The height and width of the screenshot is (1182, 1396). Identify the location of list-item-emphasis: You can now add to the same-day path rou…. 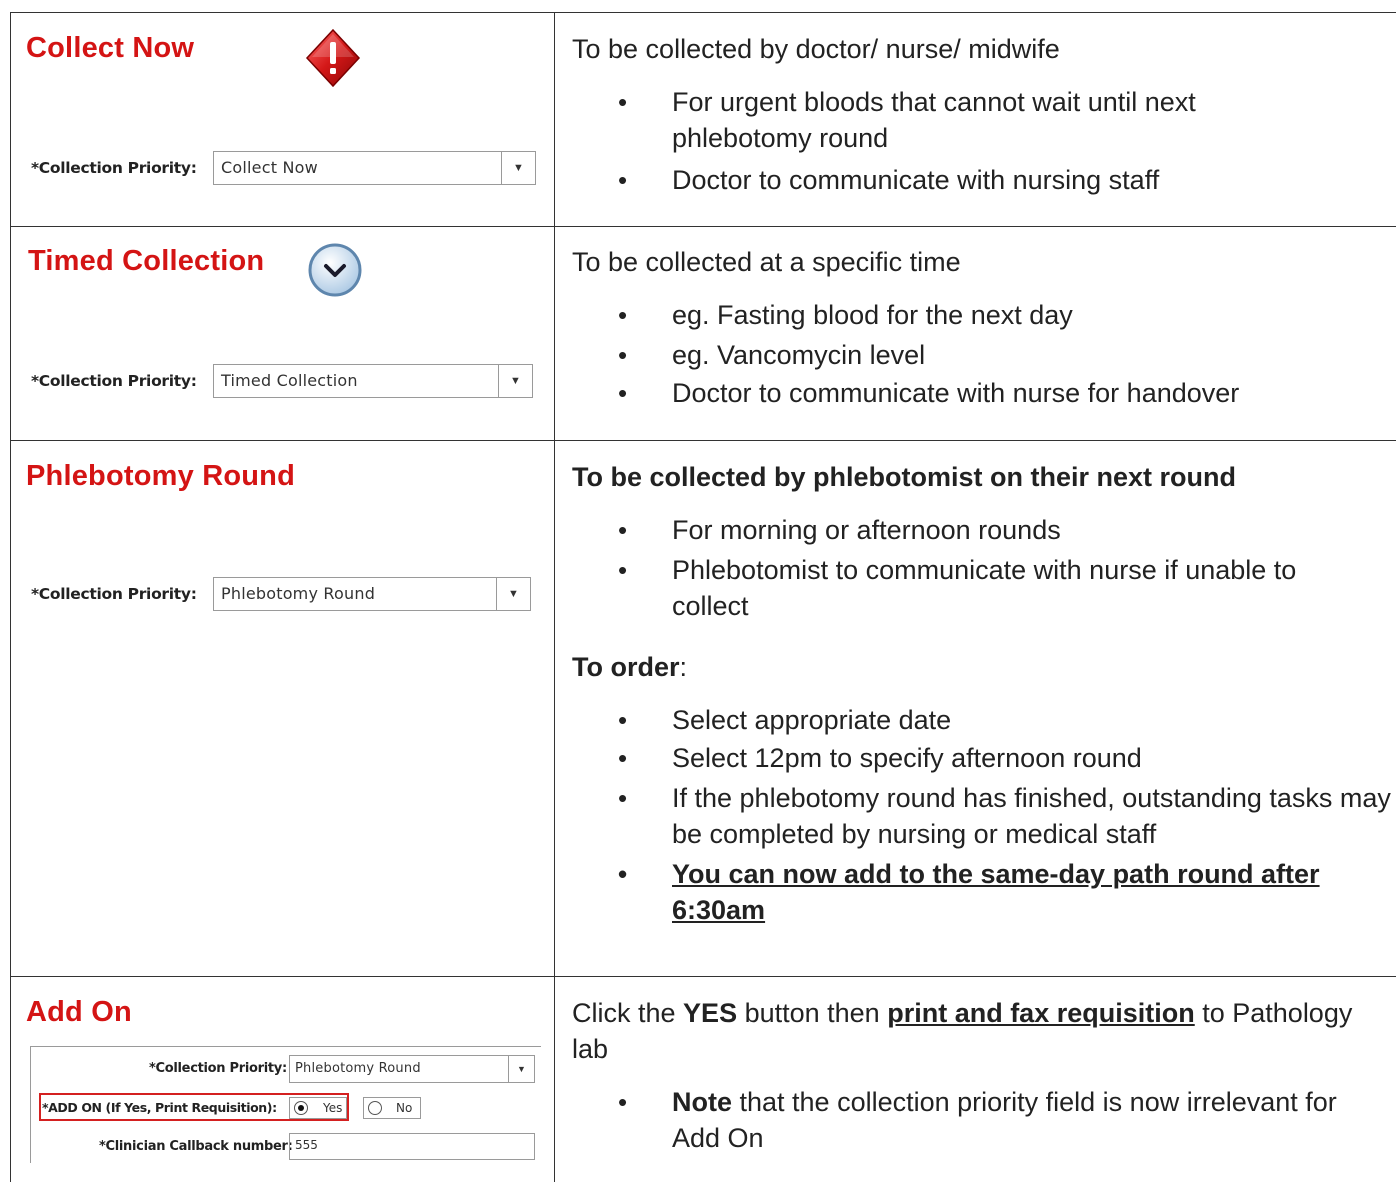
(982, 892).